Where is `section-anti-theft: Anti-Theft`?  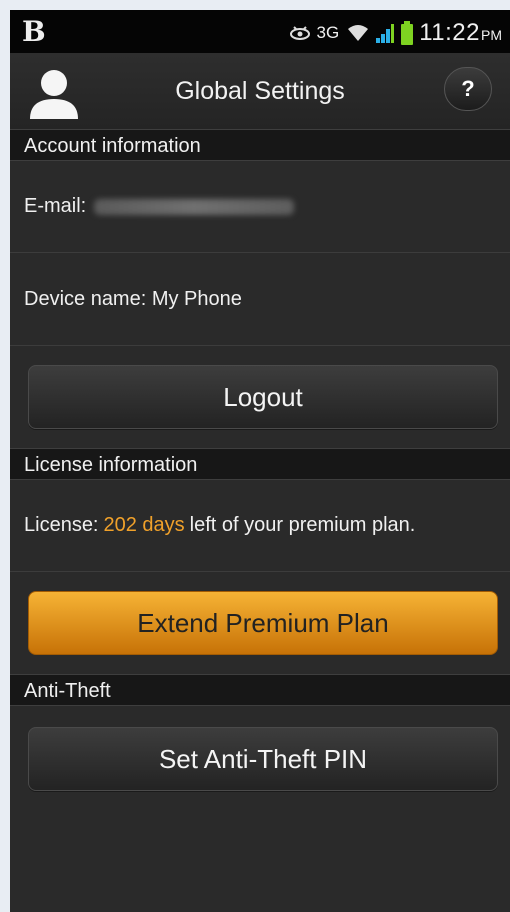 section-anti-theft: Anti-Theft is located at coordinates (260, 690).